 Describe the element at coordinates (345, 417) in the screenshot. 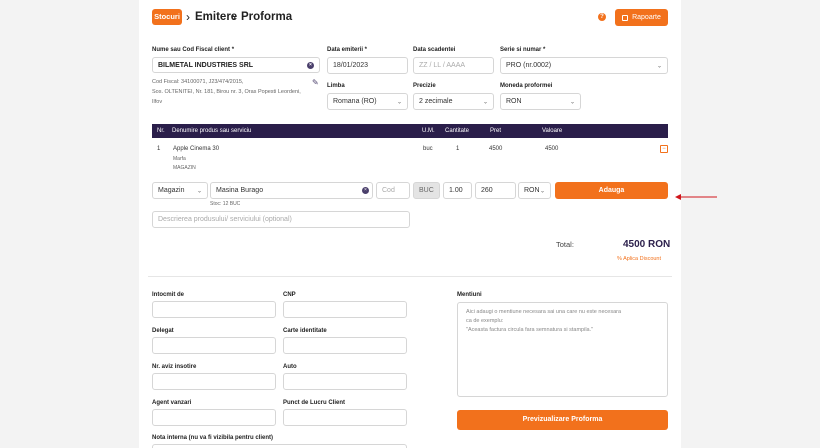

I see `workpoint-input` at that location.